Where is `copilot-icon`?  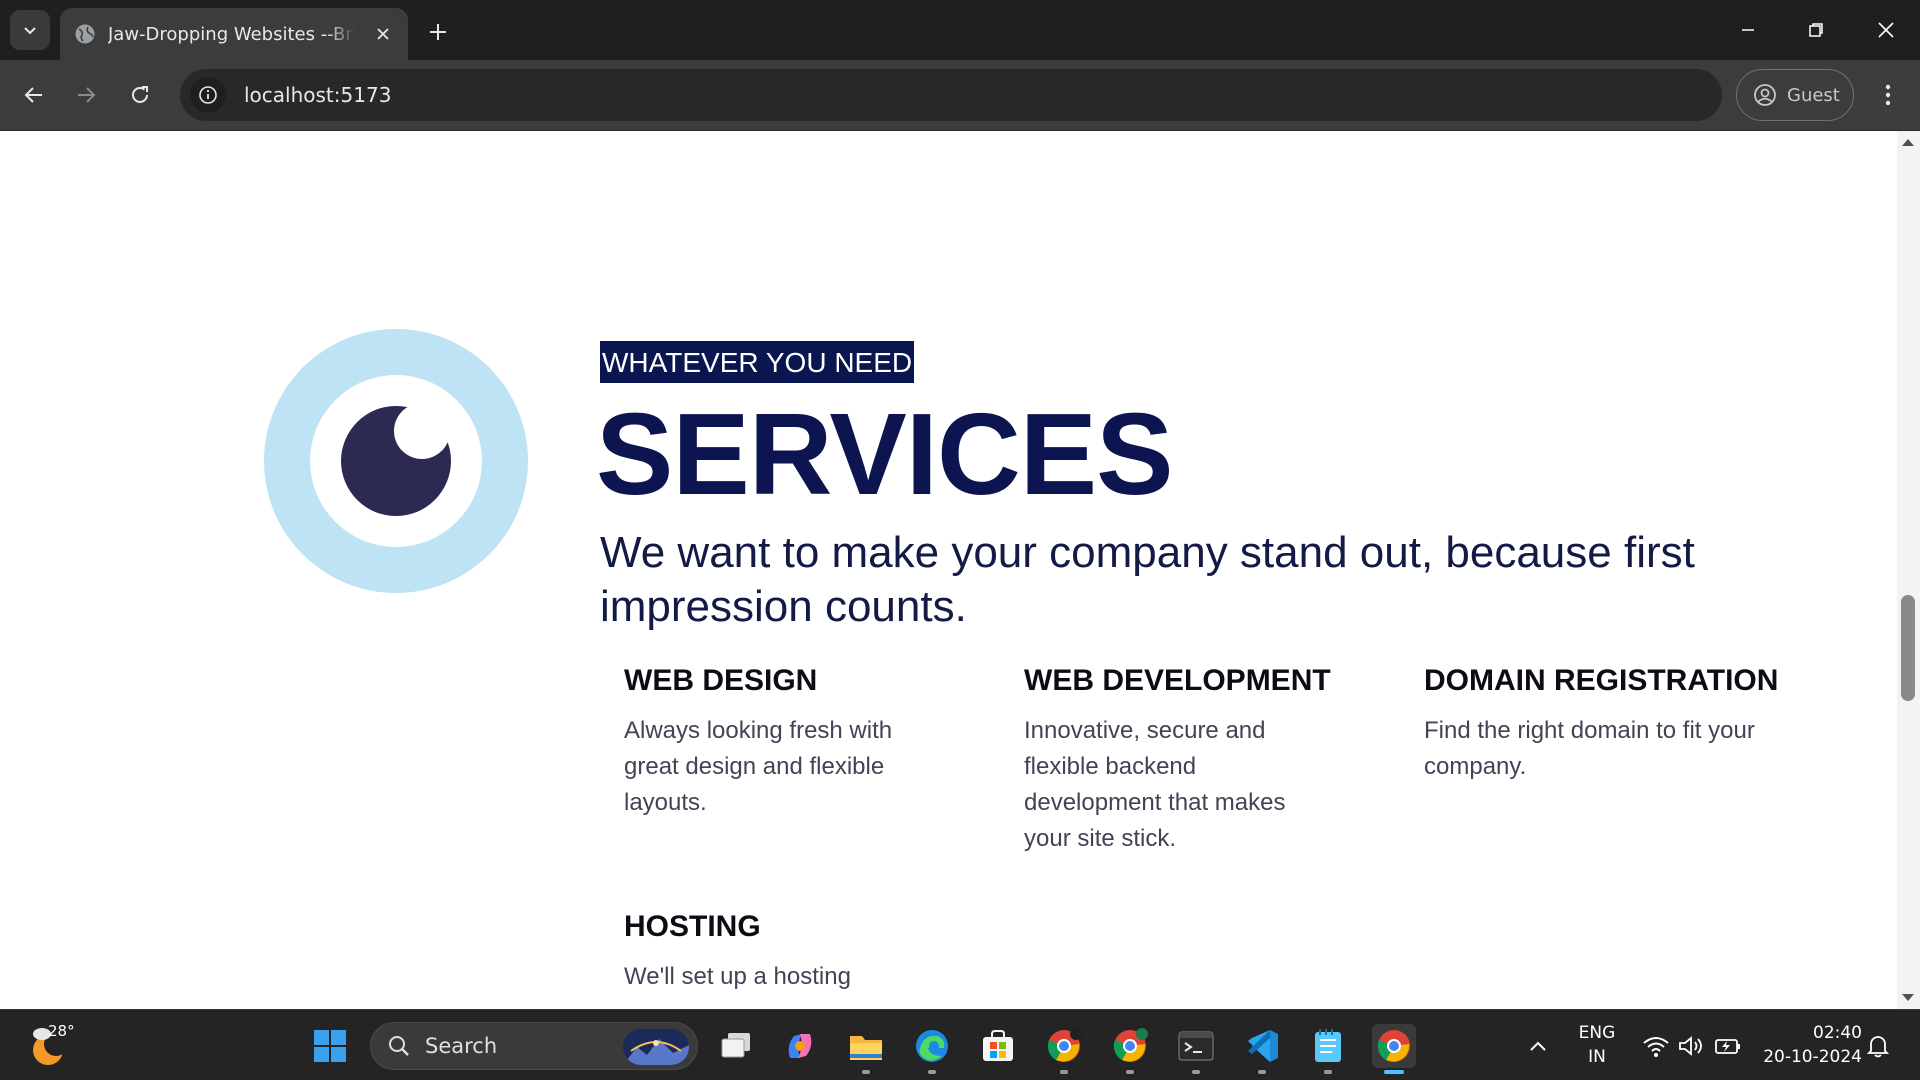
copilot-icon is located at coordinates (800, 1046).